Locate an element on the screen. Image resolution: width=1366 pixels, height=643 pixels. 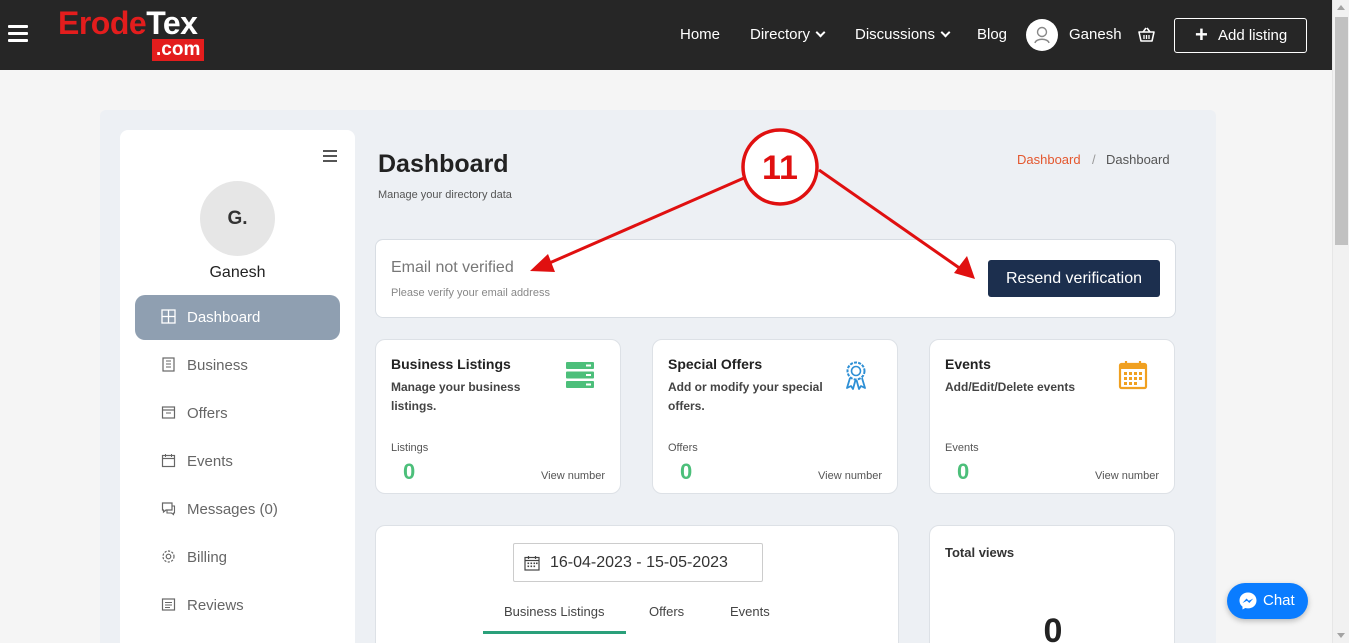
sidebar-item-billing: Billing is located at coordinates (237, 557).